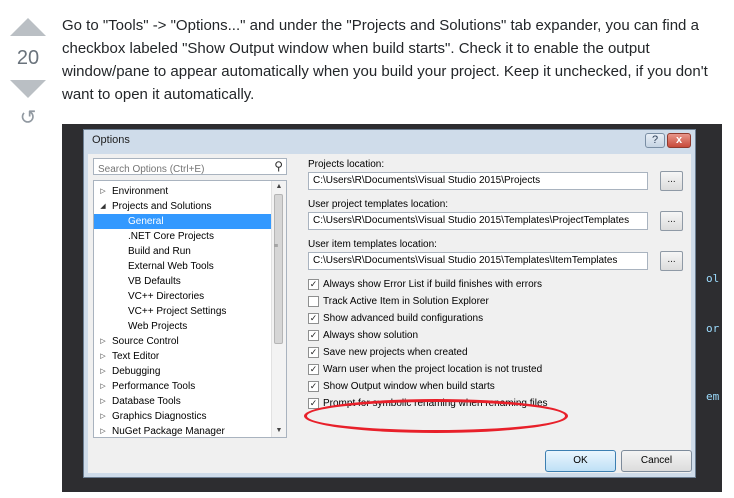  I want to click on tree-item-graphics-diagnostics: ▷ Graphics Diagnostics, so click(184, 416).